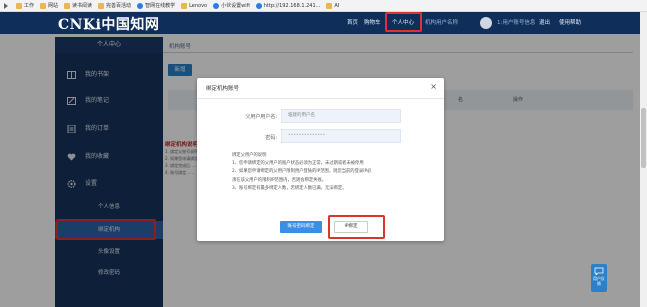 The height and width of the screenshot is (307, 647). I want to click on note-line: 2、如果您申请绑定的父用户限制用户登陆的IP范围，则您当前的登录IP必, so click(302, 172).